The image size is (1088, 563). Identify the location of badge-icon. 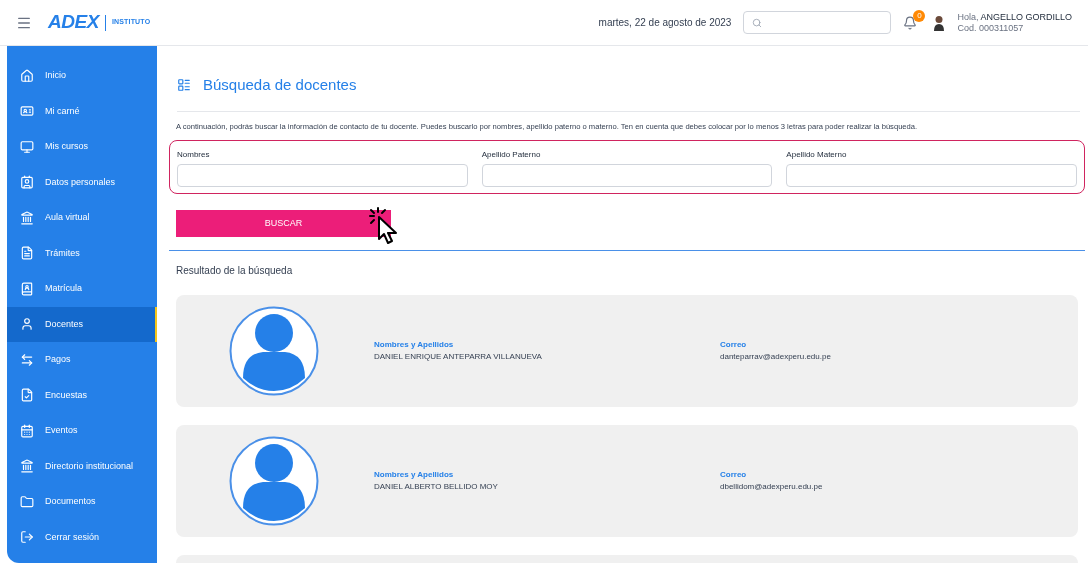
(27, 111).